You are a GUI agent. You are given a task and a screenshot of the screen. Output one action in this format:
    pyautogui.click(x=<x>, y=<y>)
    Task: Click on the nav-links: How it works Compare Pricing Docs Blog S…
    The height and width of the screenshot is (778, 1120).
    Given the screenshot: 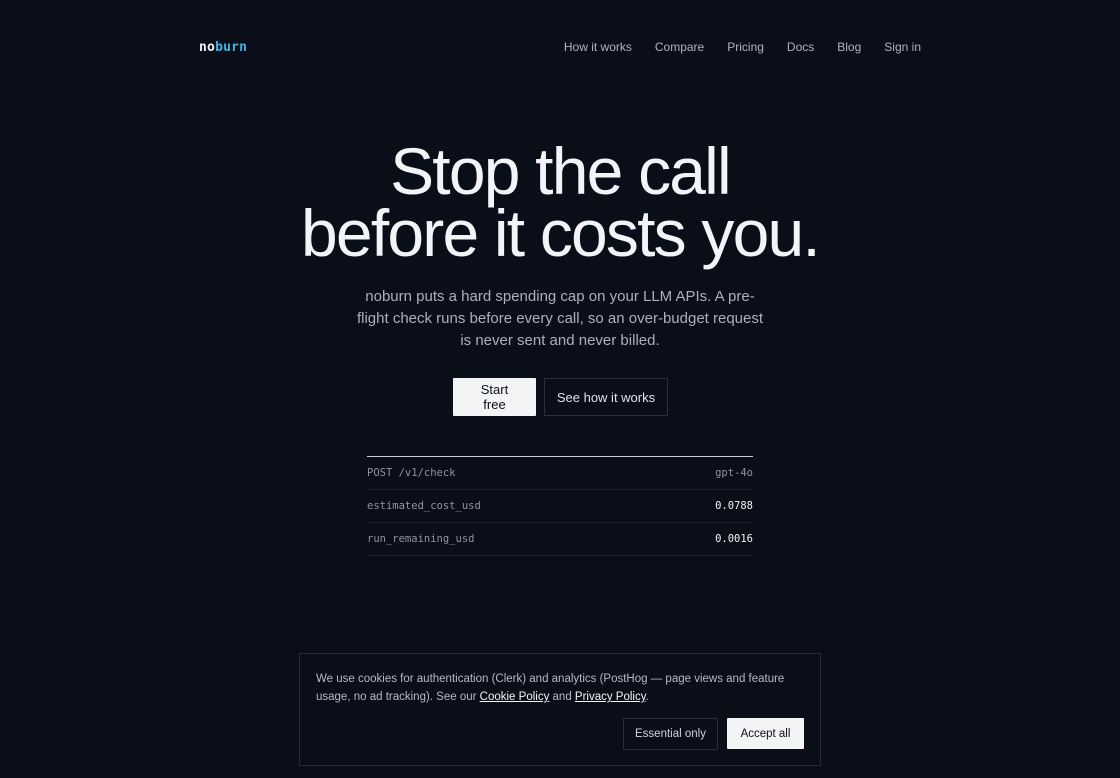 What is the action you would take?
    pyautogui.click(x=742, y=47)
    